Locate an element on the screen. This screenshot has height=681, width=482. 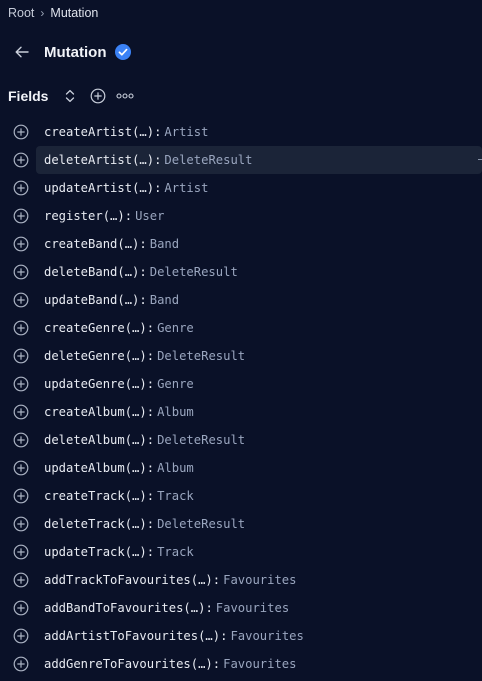
field-row-updateBand: updateBand (…) : Band is located at coordinates (241, 300).